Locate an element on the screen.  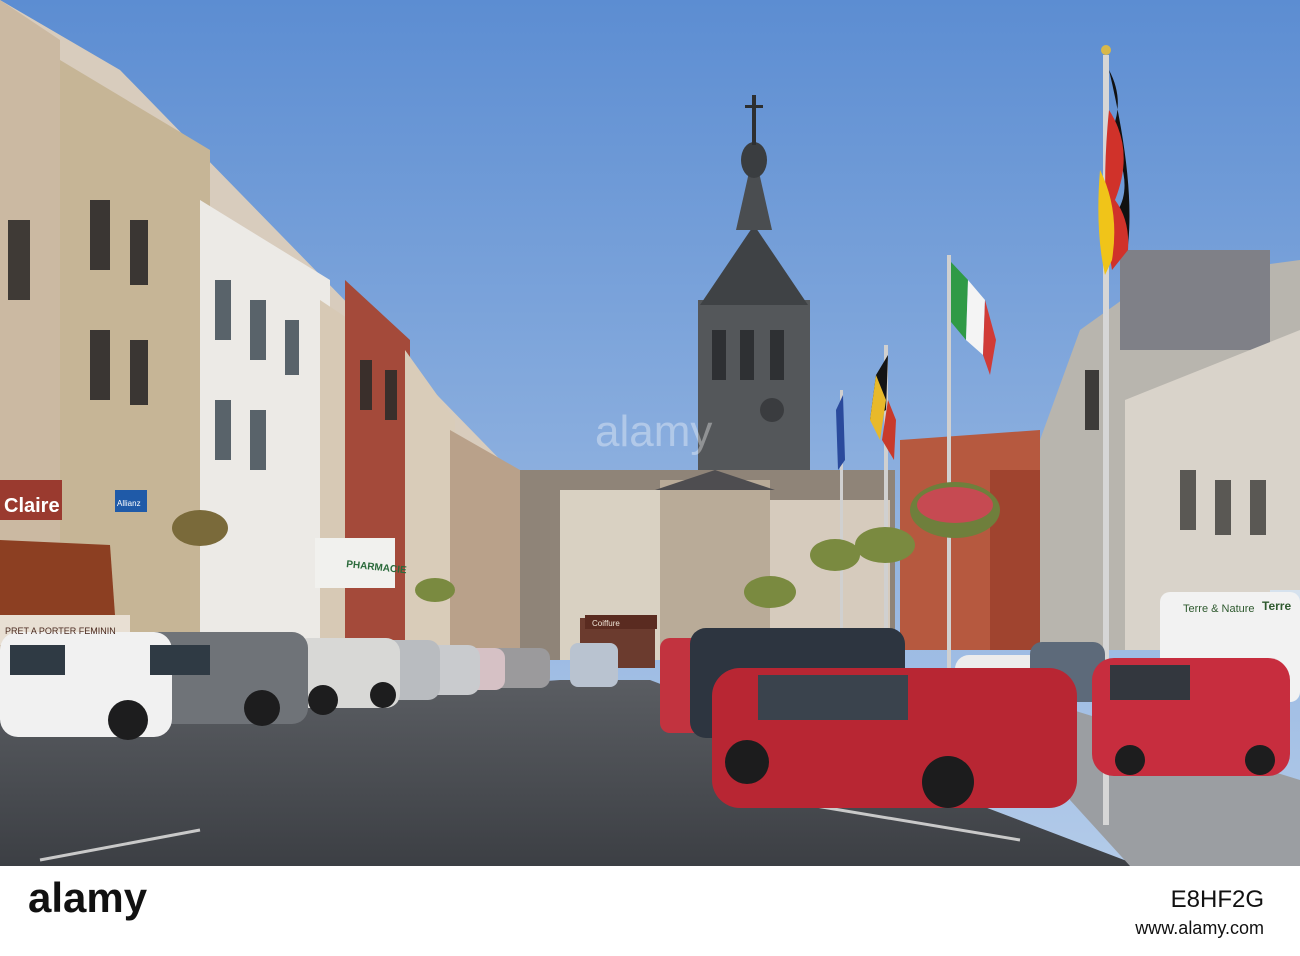
shop-sign-claire: Claire is located at coordinates (32, 506).